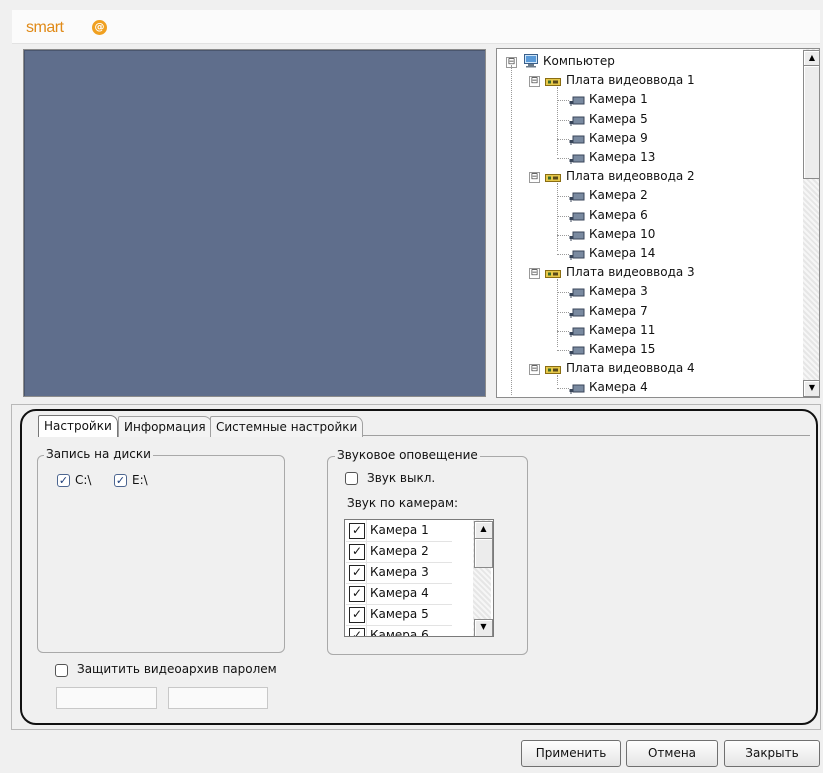 This screenshot has height=773, width=823. Describe the element at coordinates (357, 615) in the screenshot. I see `camera-5-sound-checkbox: ✓` at that location.